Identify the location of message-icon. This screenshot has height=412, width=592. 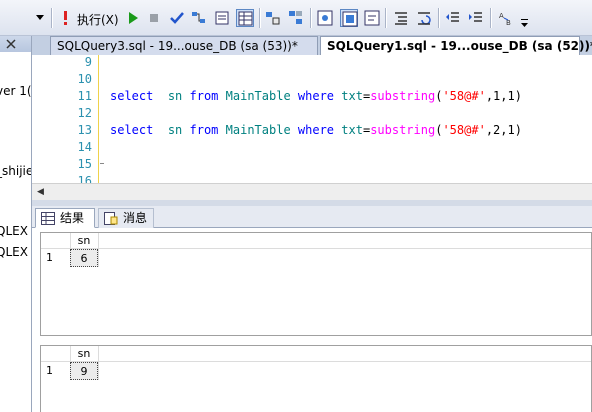
(111, 218).